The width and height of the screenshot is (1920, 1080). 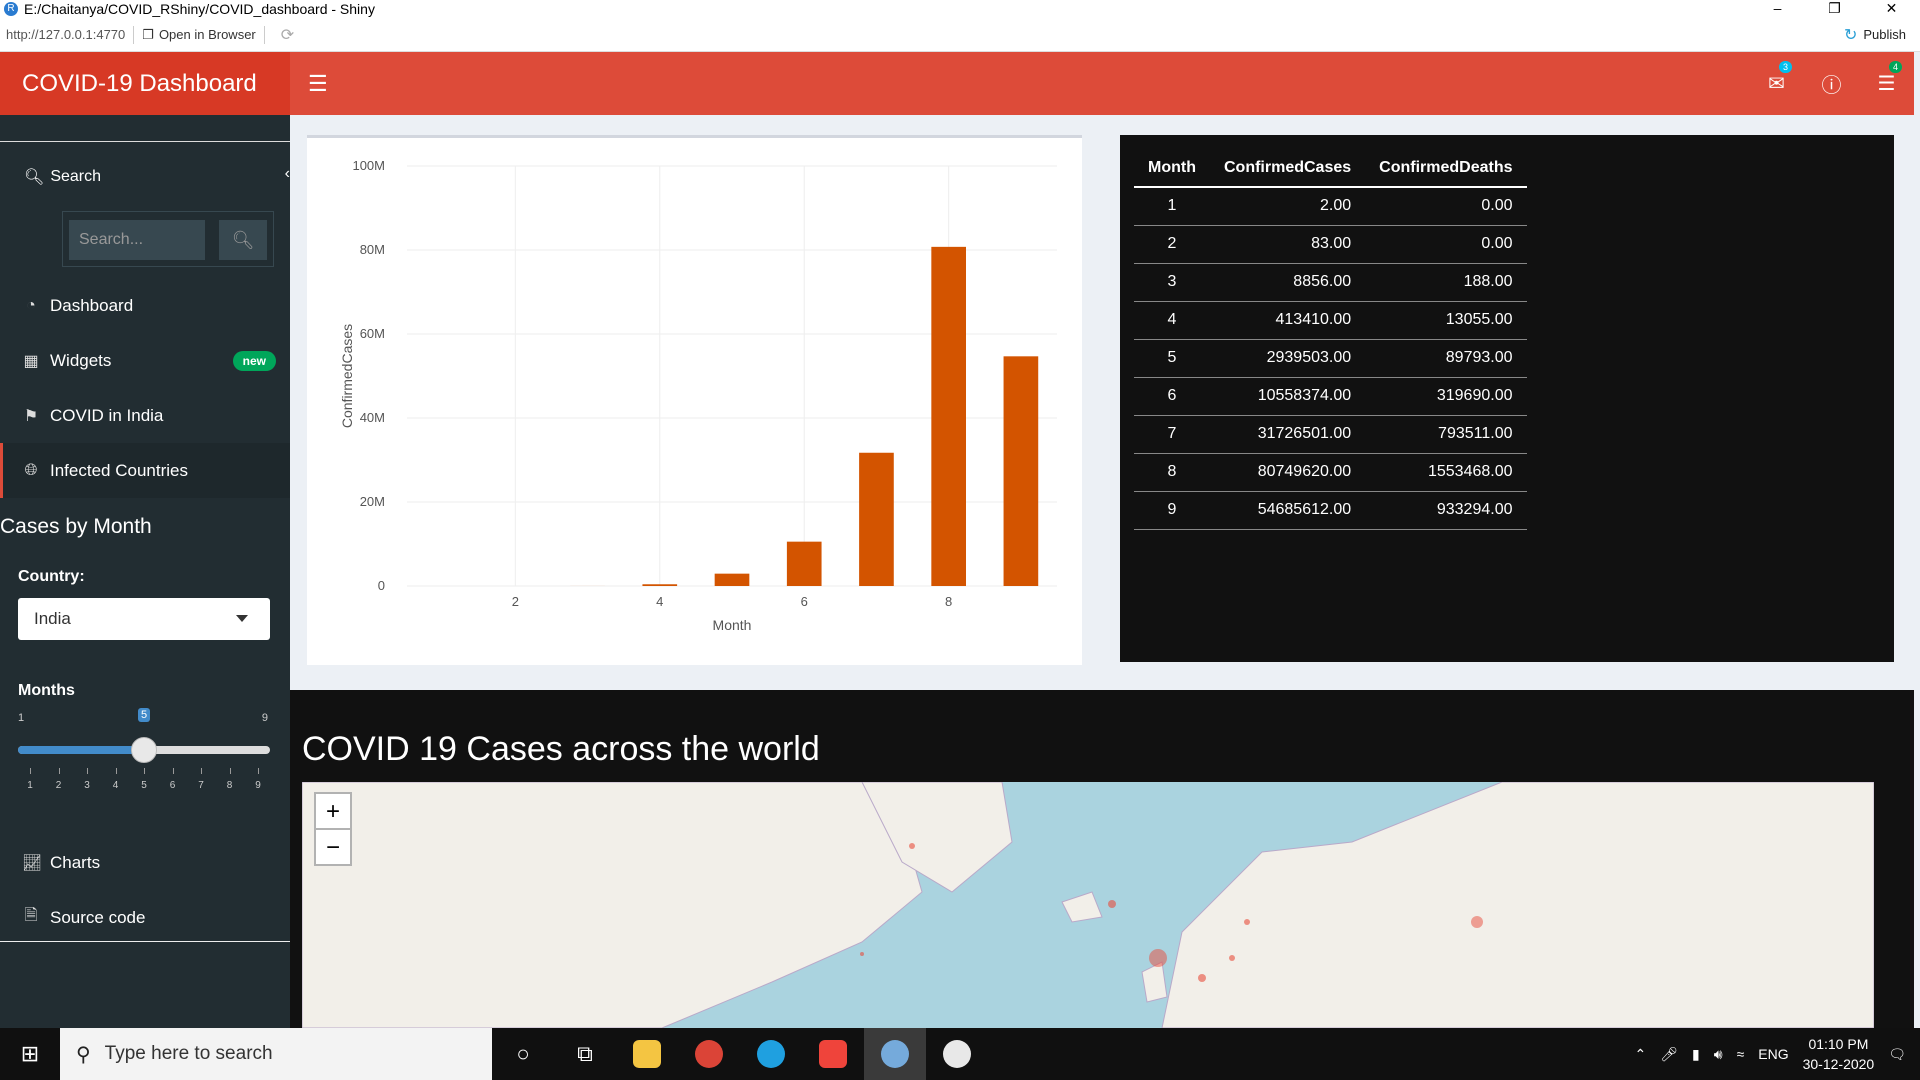 What do you see at coordinates (1886, 78) in the screenshot?
I see `tasks-menu: ☰ 4` at bounding box center [1886, 78].